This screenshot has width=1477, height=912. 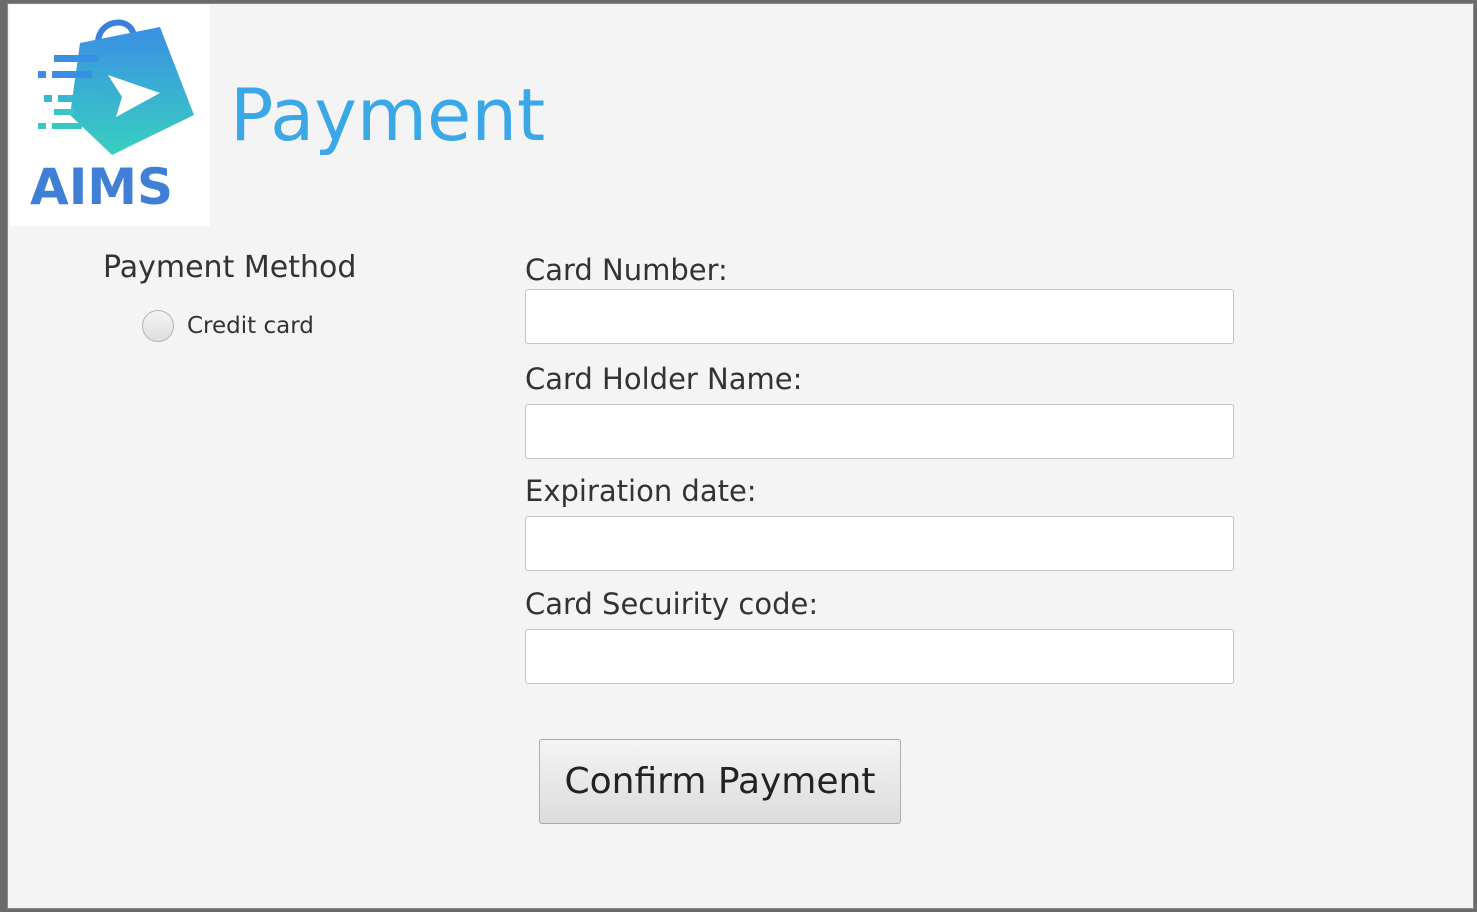 I want to click on aims-logo: AIMS, so click(x=110, y=115).